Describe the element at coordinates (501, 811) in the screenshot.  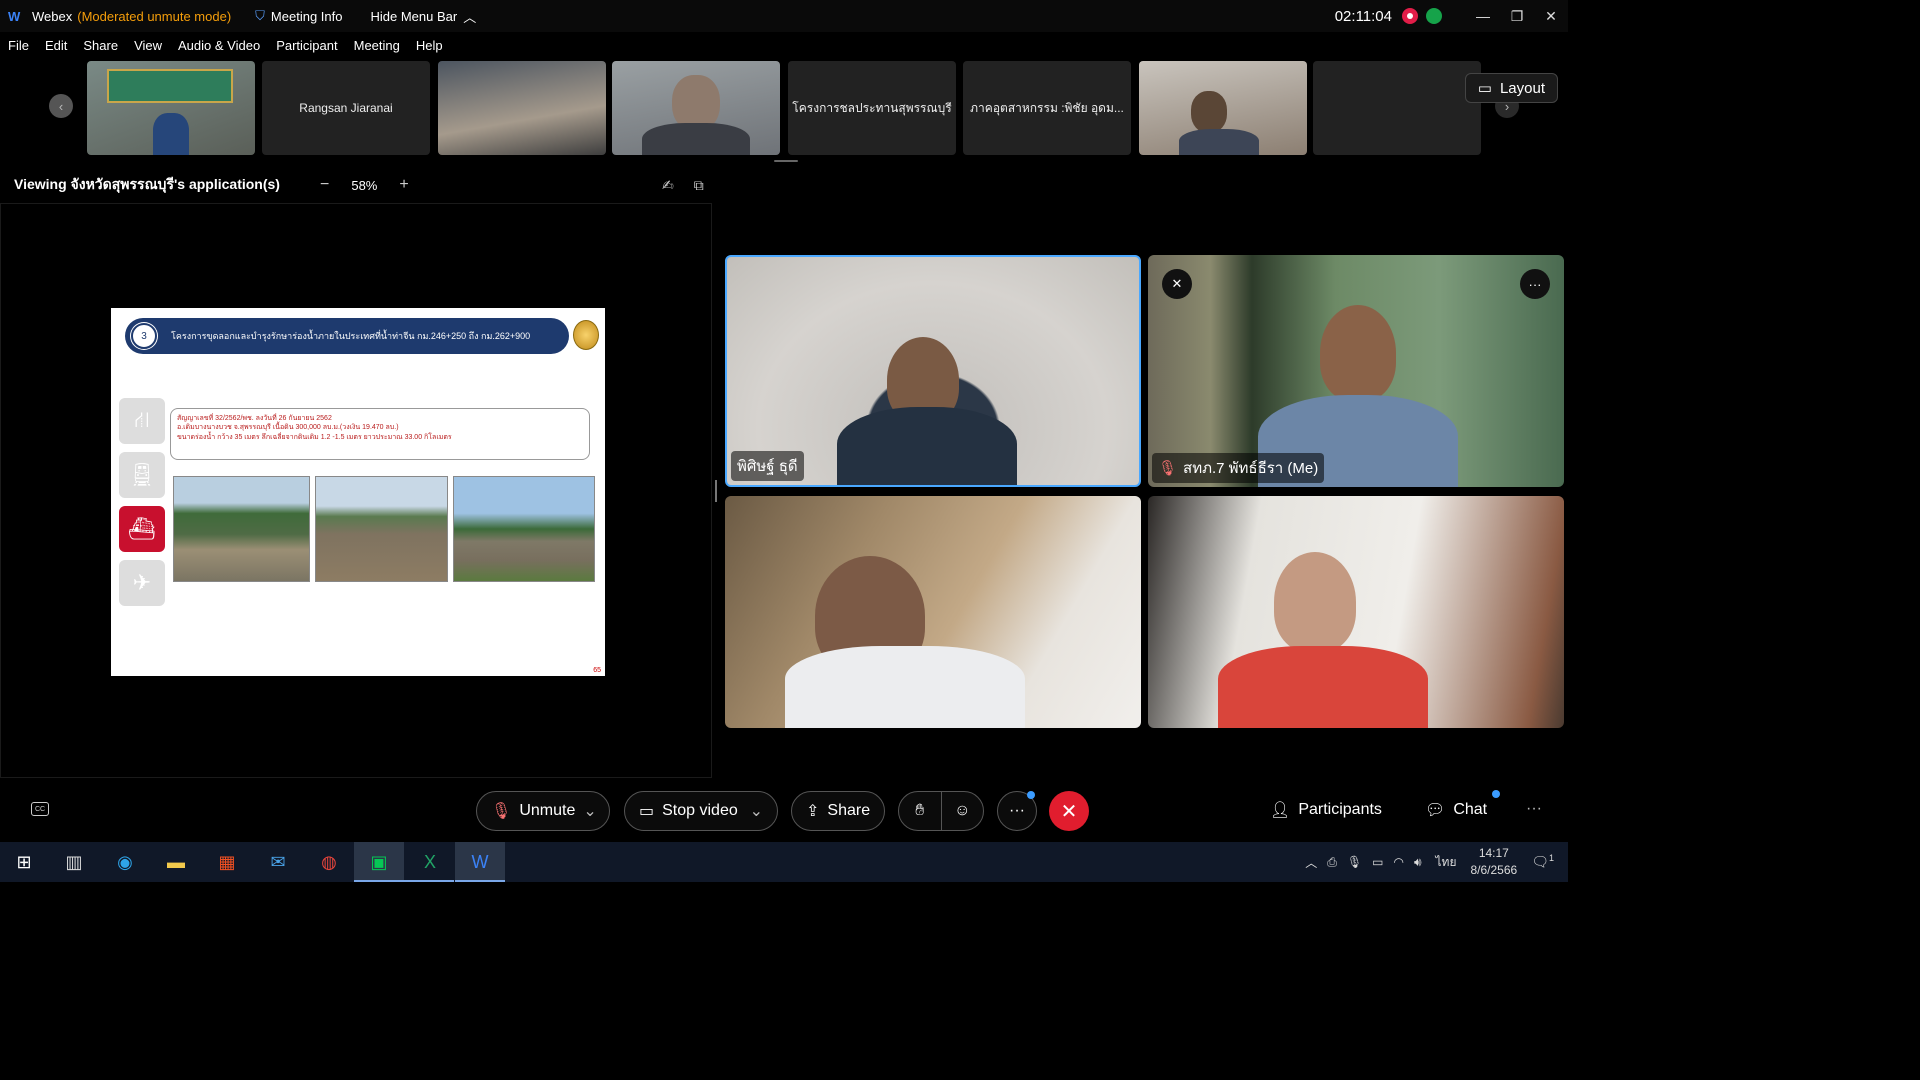
I see `muted-mic-icon: 🎙︎` at that location.